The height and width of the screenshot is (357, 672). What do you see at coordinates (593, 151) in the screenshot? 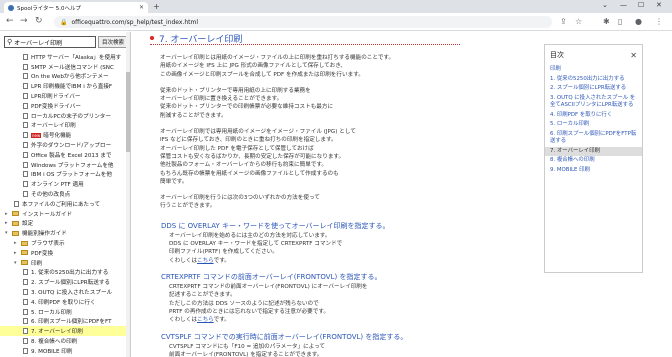
I see `toc-panel-item: 7. オーバーレイ印刷` at bounding box center [593, 151].